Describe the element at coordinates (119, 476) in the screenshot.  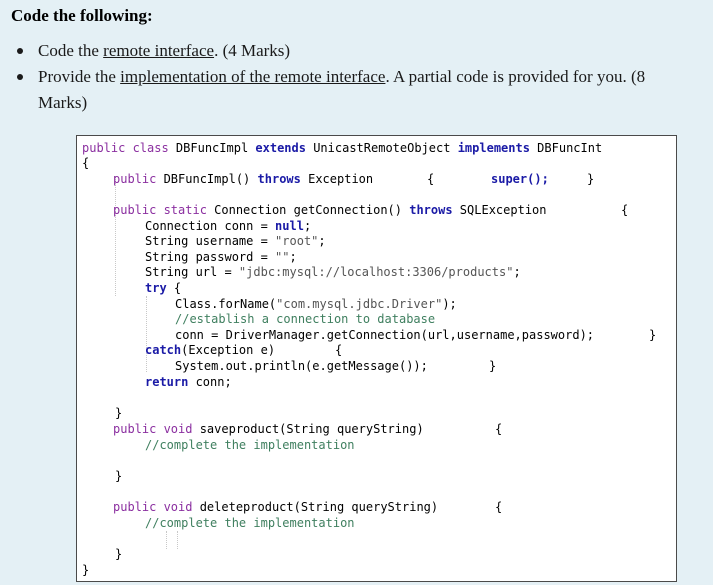
I see `code-saveproduct-close-brace: }` at that location.